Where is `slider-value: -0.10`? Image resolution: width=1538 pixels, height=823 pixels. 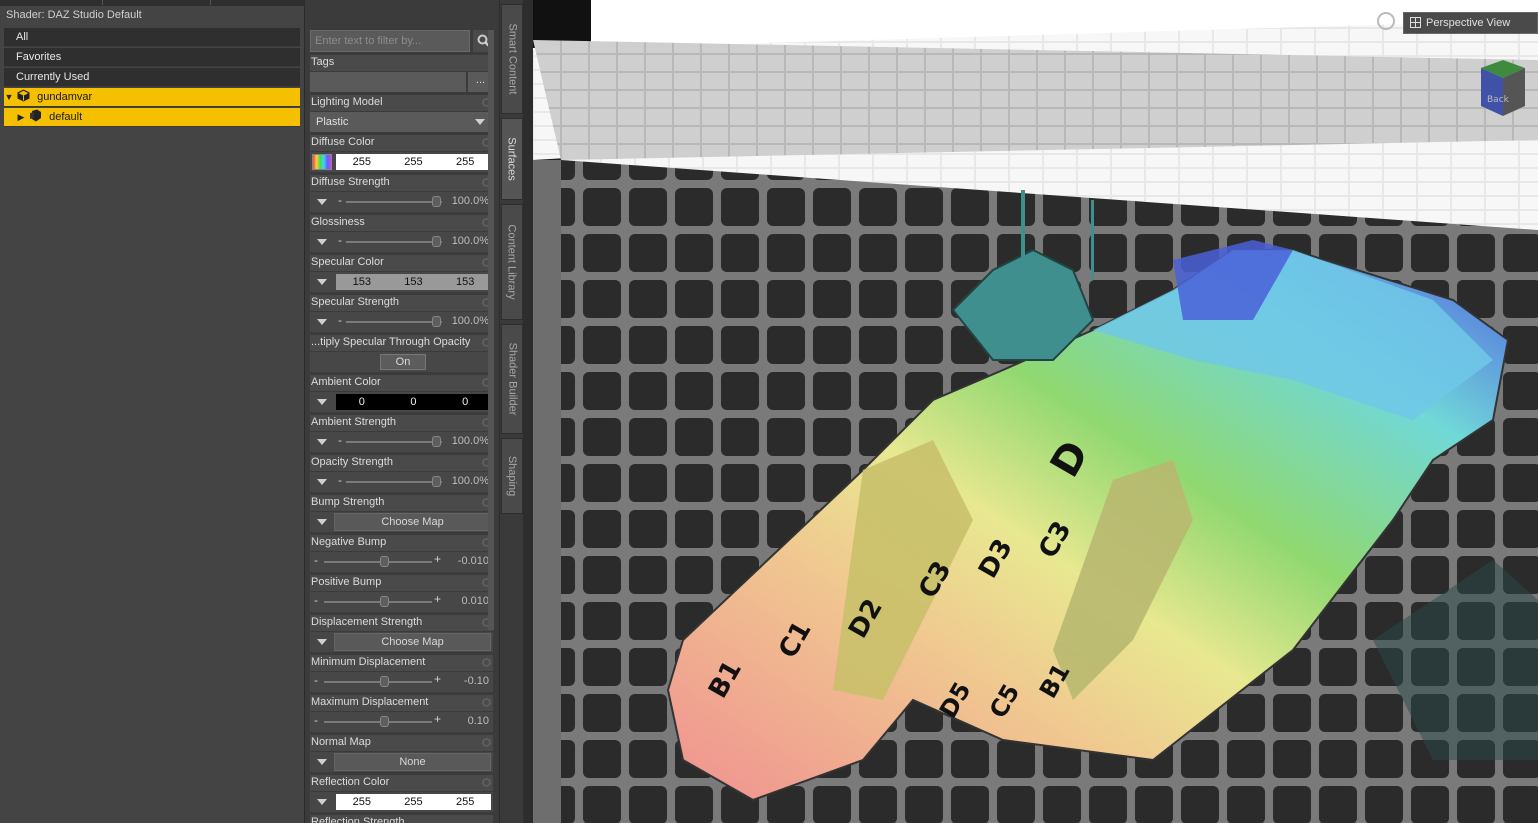
slider-value: -0.10 is located at coordinates (476, 681).